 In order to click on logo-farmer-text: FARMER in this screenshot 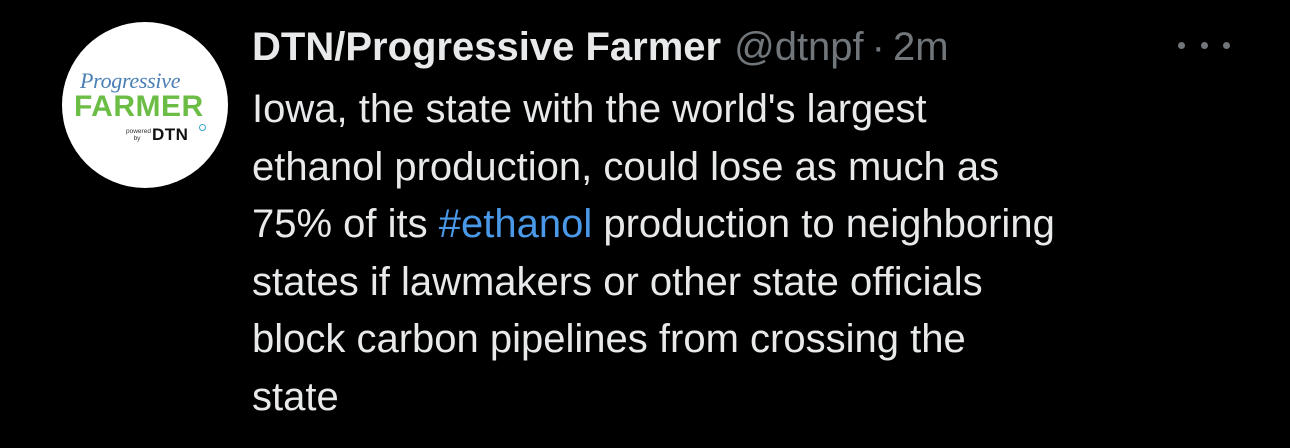, I will do `click(139, 106)`.